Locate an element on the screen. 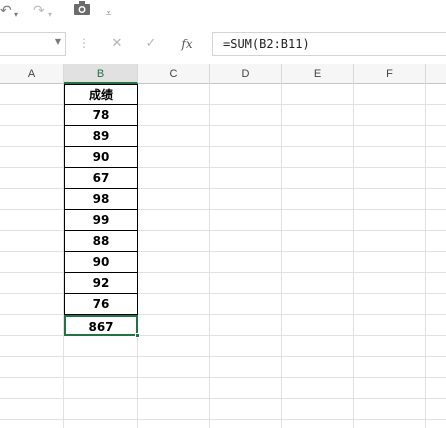 The image size is (446, 428). enter-icon: ✓ is located at coordinates (151, 44).